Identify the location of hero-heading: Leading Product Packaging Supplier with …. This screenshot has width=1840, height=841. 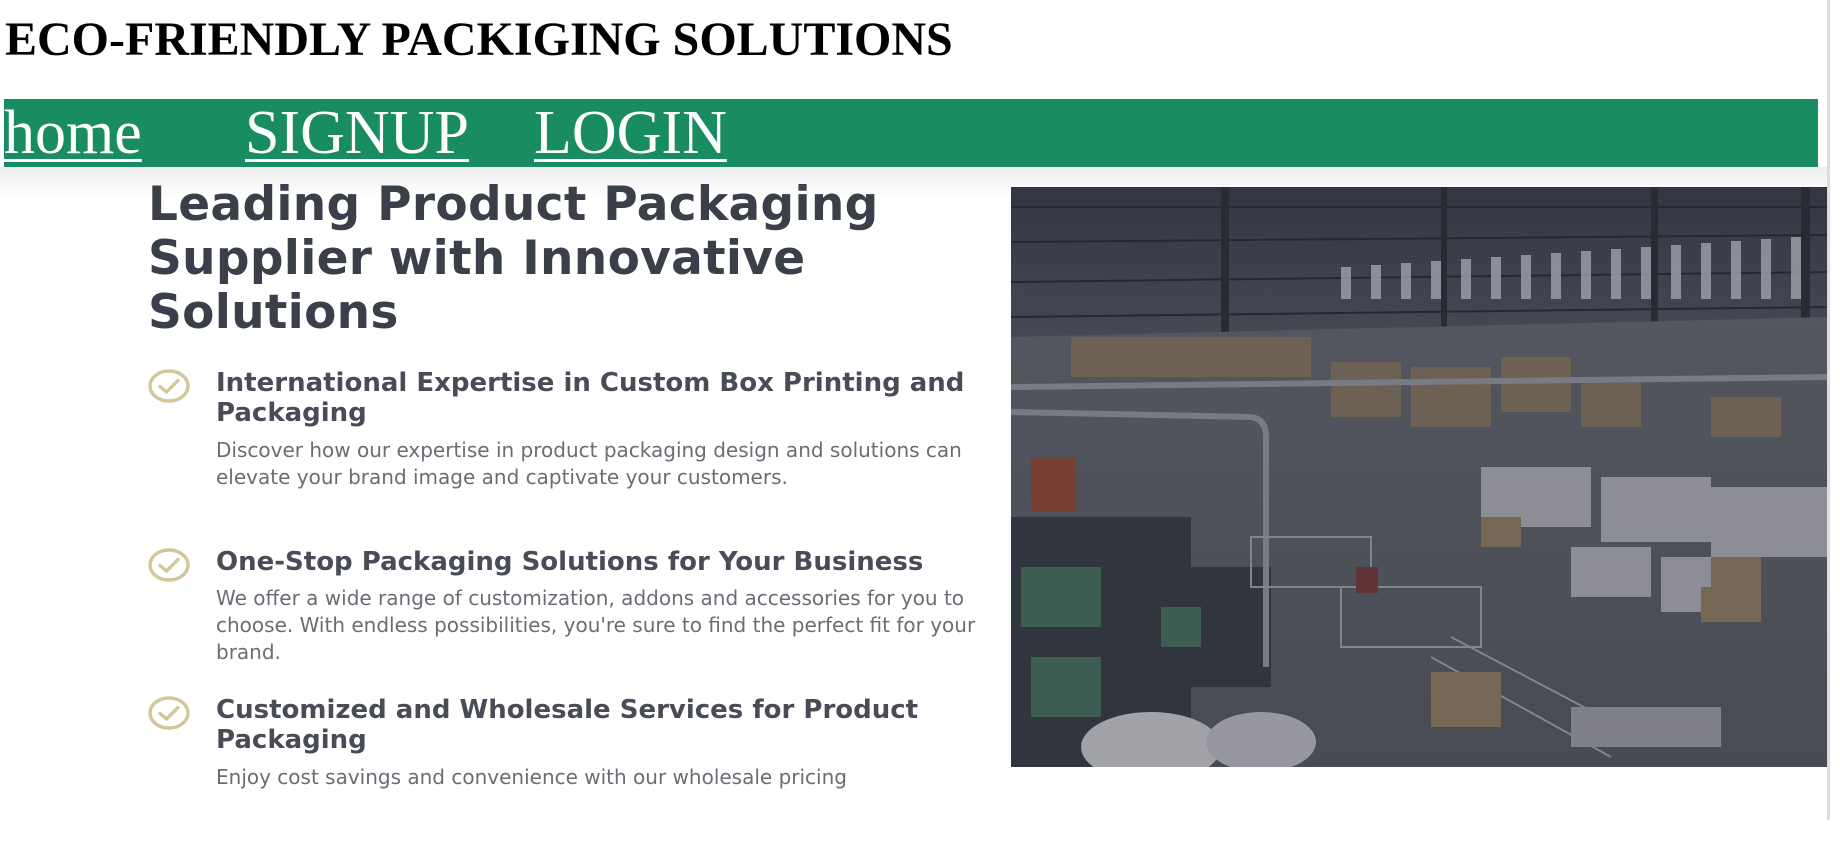
(513, 258).